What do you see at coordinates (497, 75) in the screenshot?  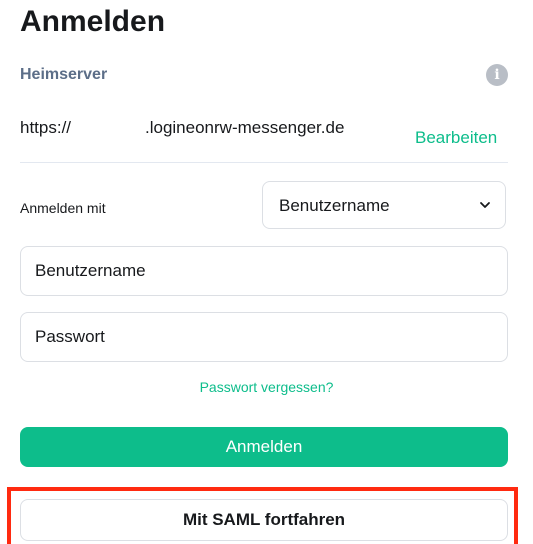 I see `info-icon: i` at bounding box center [497, 75].